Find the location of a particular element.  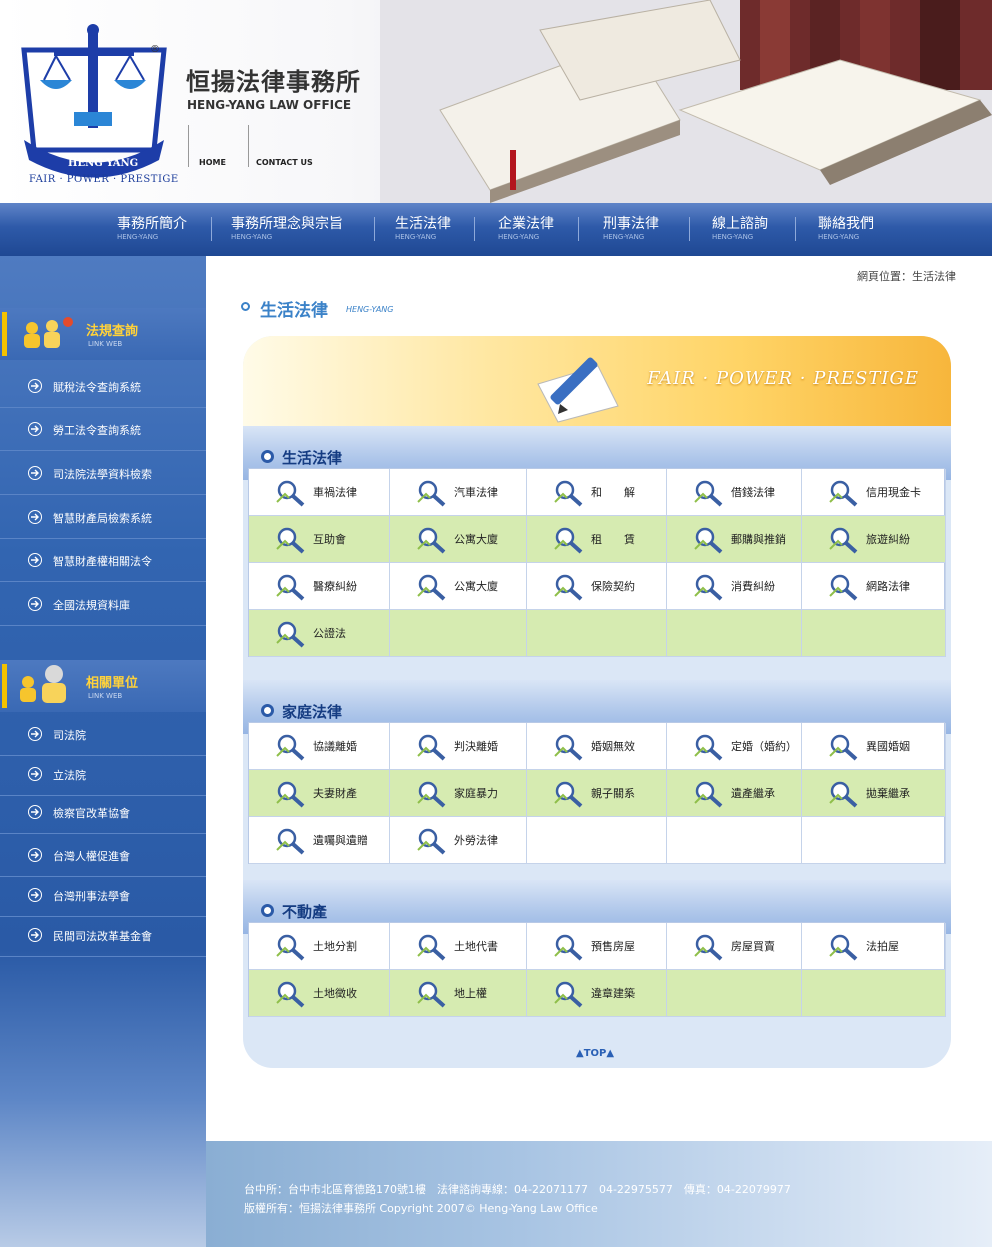

nav-item-corporate-law: 企業法律 HENG-YANG is located at coordinates (526, 227).